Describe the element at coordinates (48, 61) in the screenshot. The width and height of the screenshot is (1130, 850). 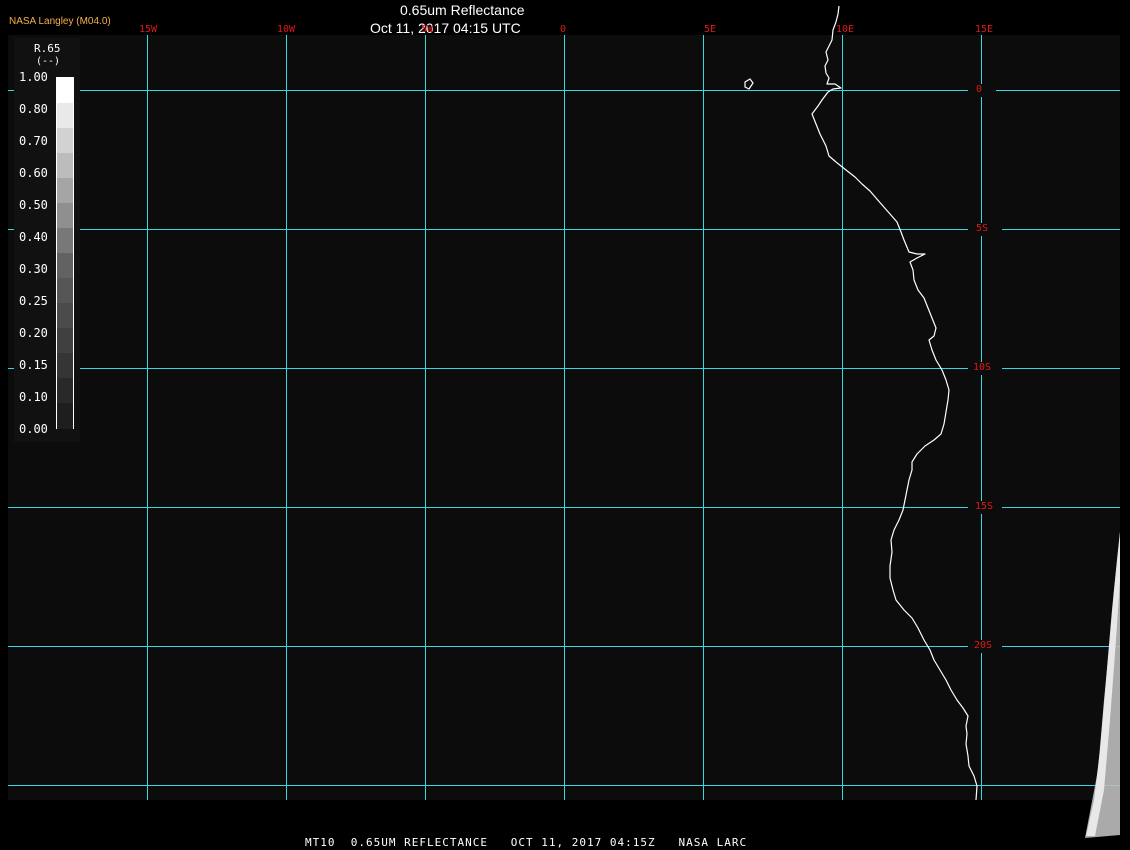
I see `legend-unit: (--)` at that location.